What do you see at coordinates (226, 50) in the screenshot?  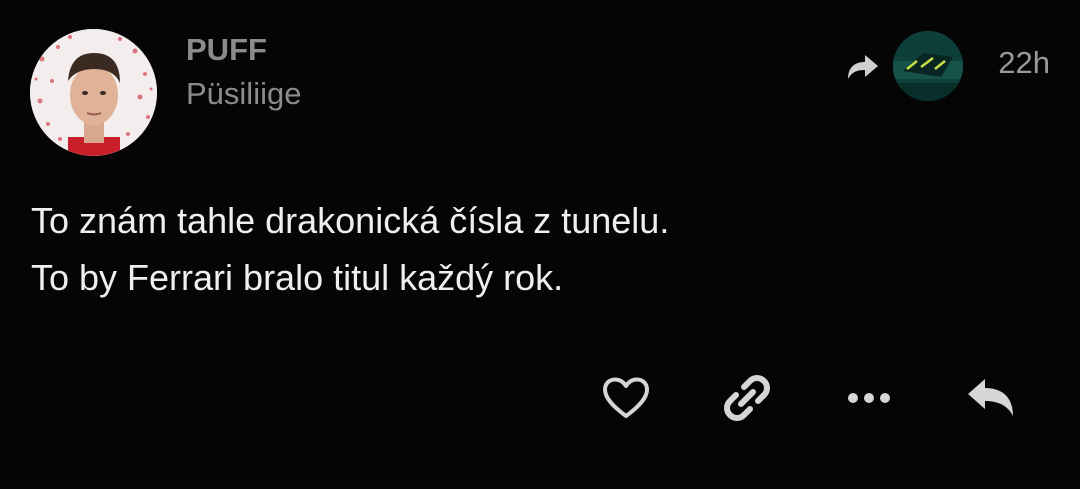 I see `author-name: PUFF` at bounding box center [226, 50].